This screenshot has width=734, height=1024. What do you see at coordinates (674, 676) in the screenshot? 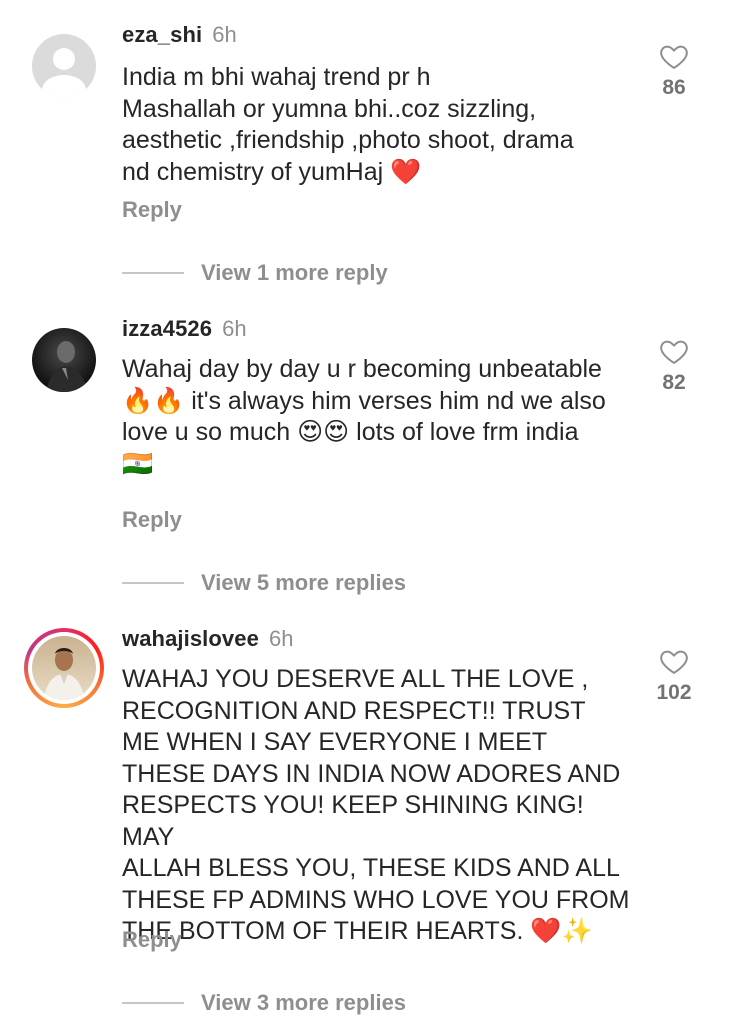
I see `like-button: 102` at bounding box center [674, 676].